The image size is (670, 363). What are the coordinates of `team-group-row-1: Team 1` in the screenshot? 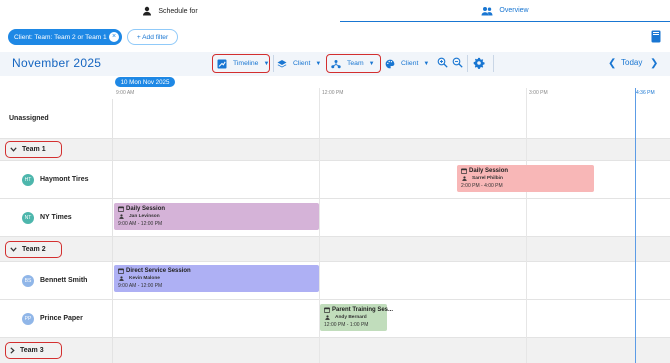 It's located at (335, 150).